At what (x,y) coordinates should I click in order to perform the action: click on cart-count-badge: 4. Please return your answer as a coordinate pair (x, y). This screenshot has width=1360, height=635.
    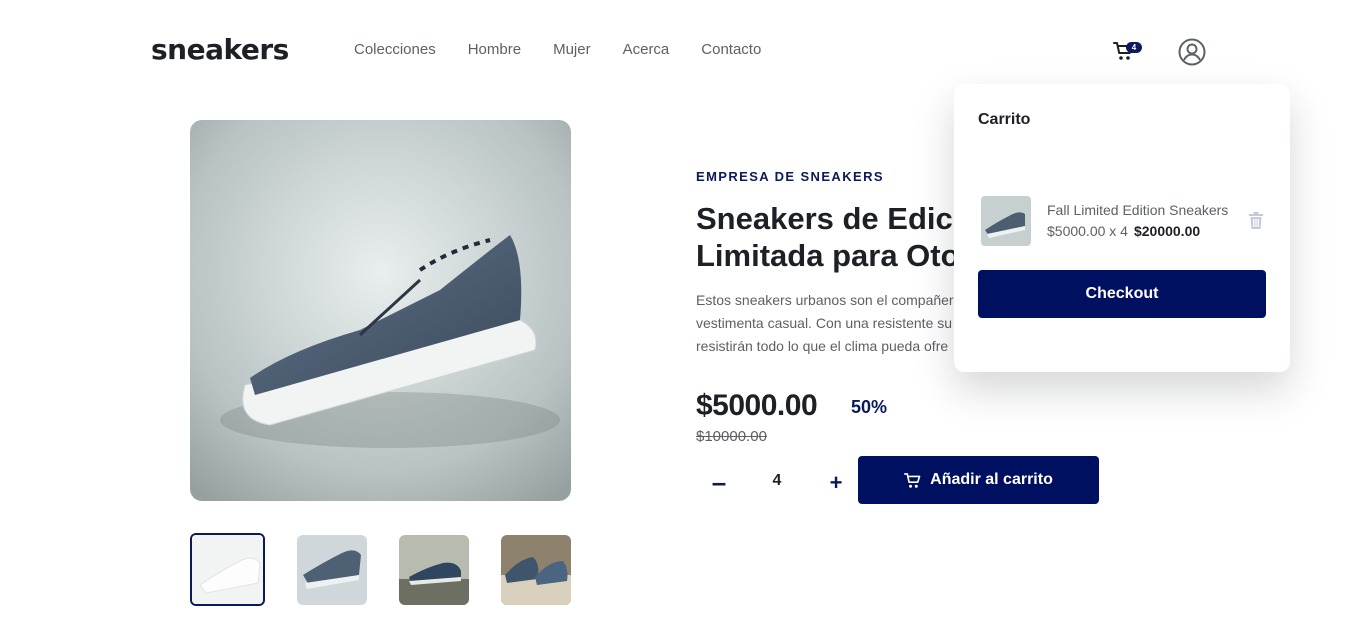
    Looking at the image, I should click on (1134, 47).